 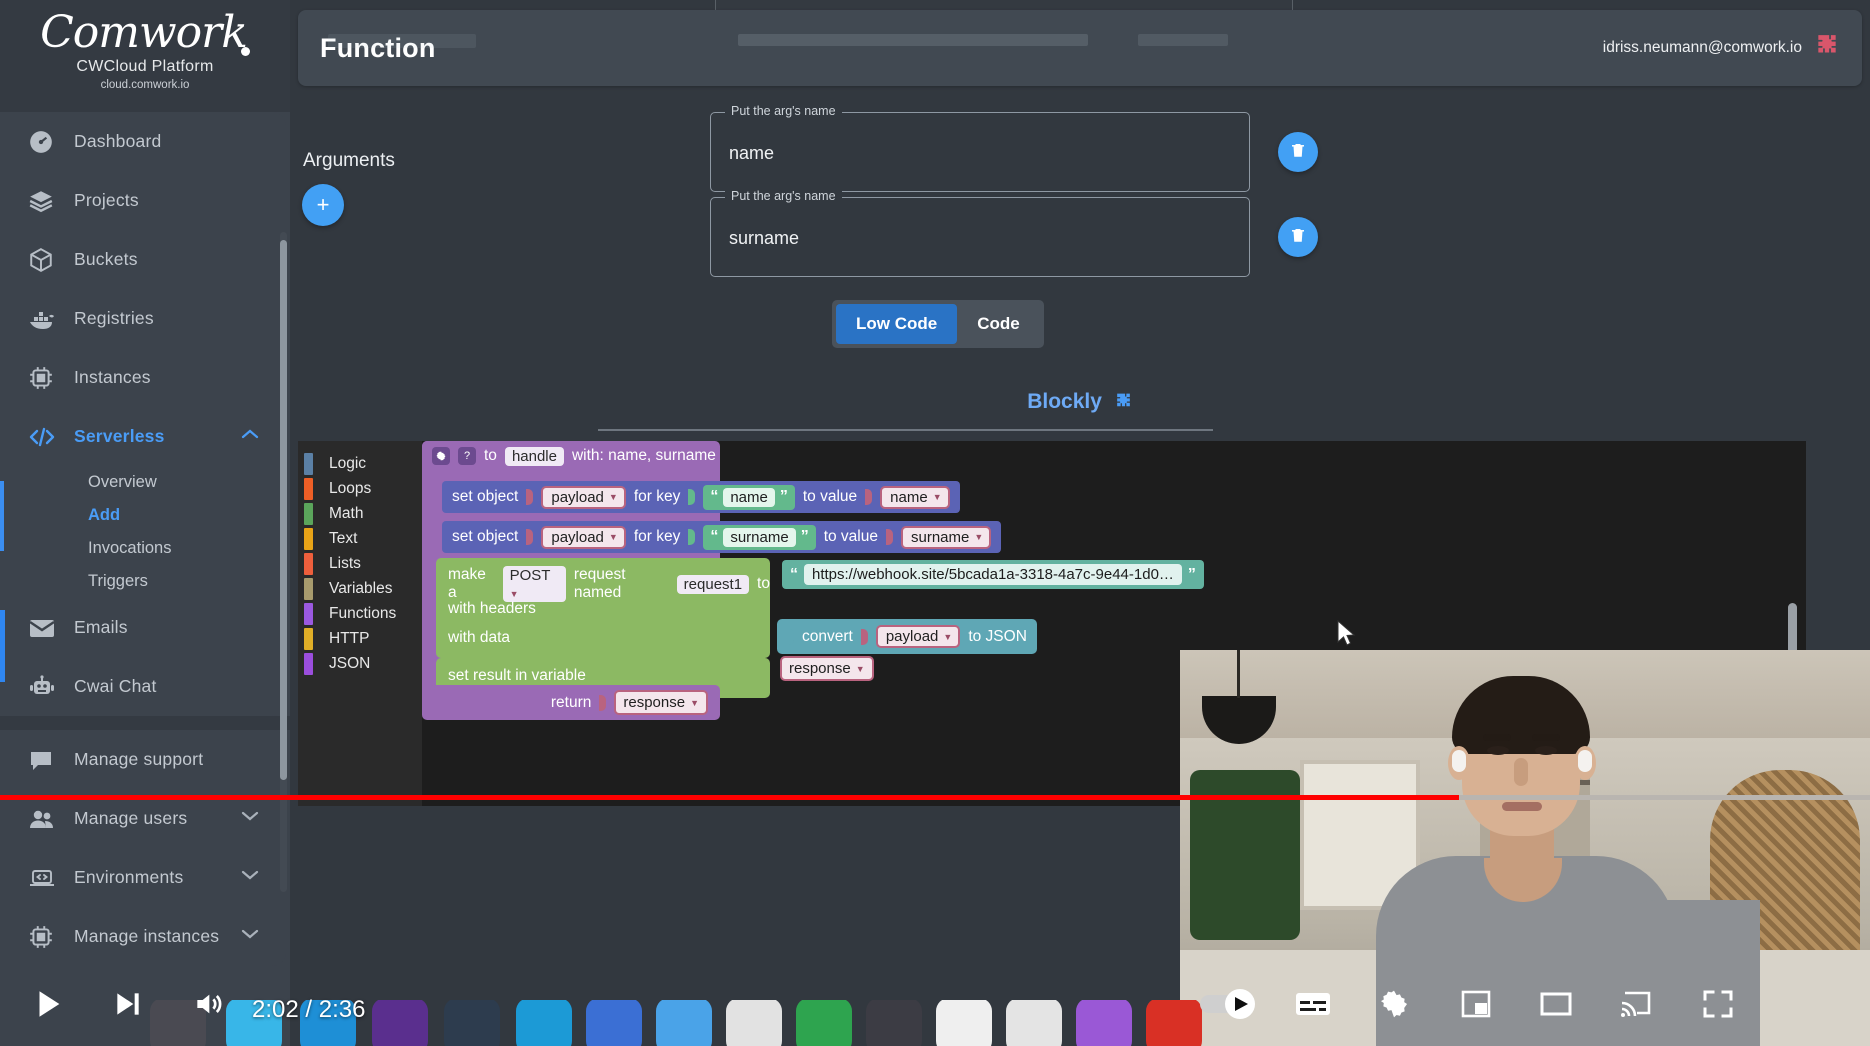 I want to click on sidebar-item-instances: Instances, so click(x=143, y=377).